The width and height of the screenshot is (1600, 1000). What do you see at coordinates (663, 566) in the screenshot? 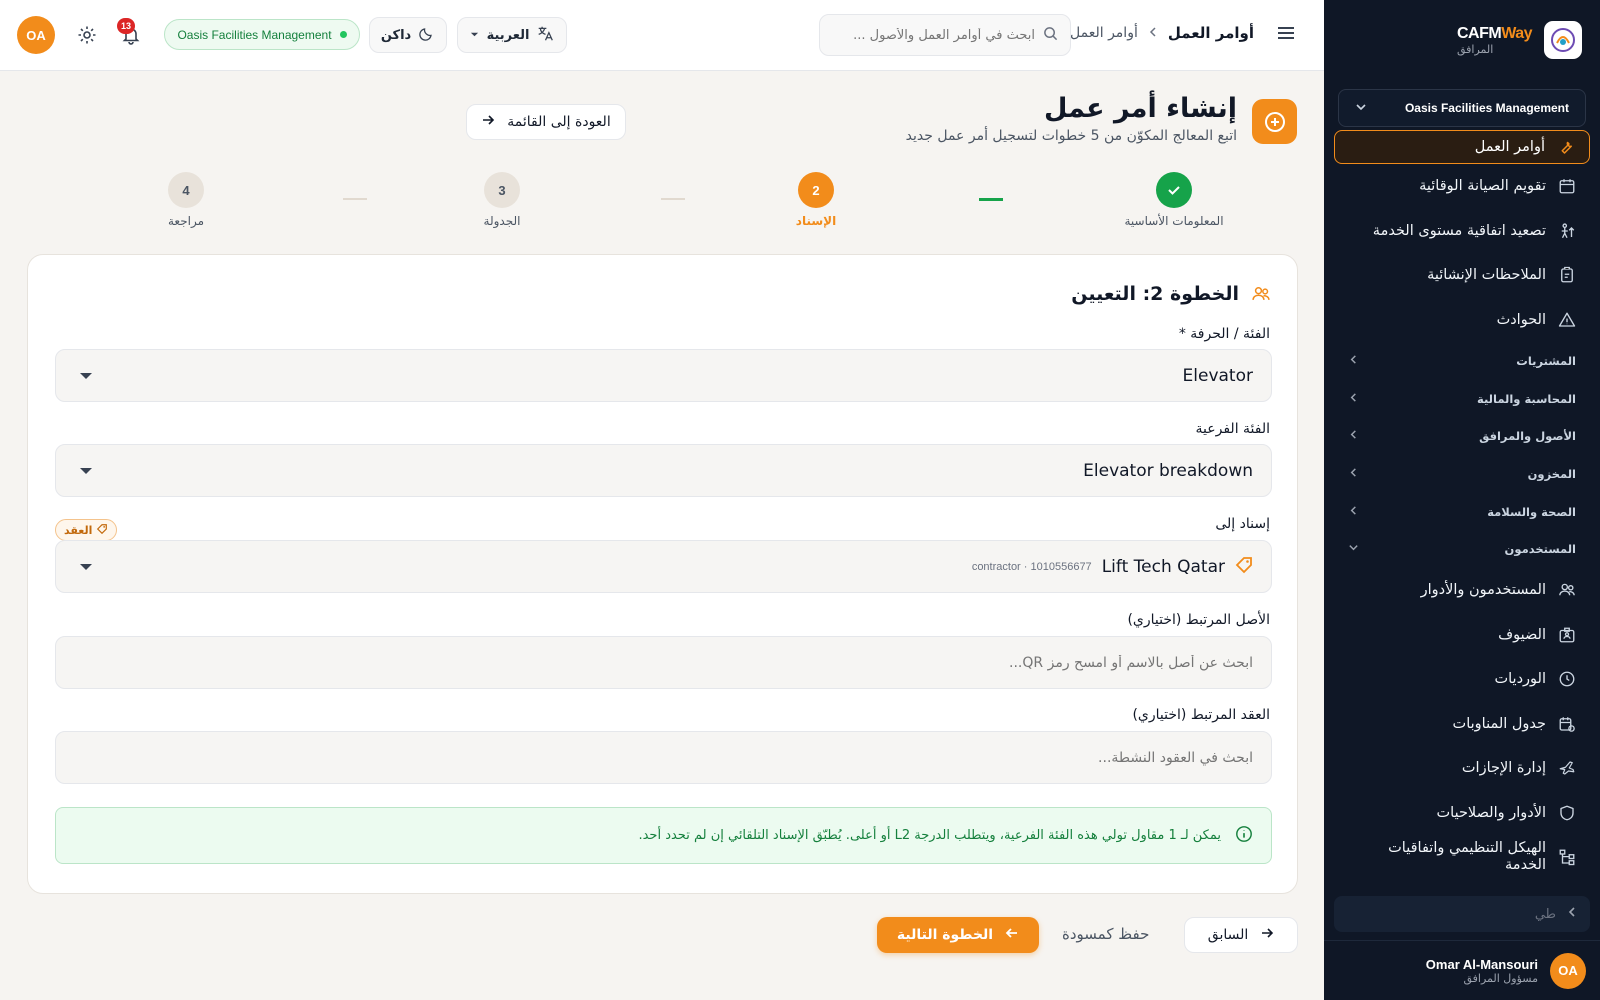
I see `assign-to-select: Lift Tech Qatar contractor · 1010556677` at bounding box center [663, 566].